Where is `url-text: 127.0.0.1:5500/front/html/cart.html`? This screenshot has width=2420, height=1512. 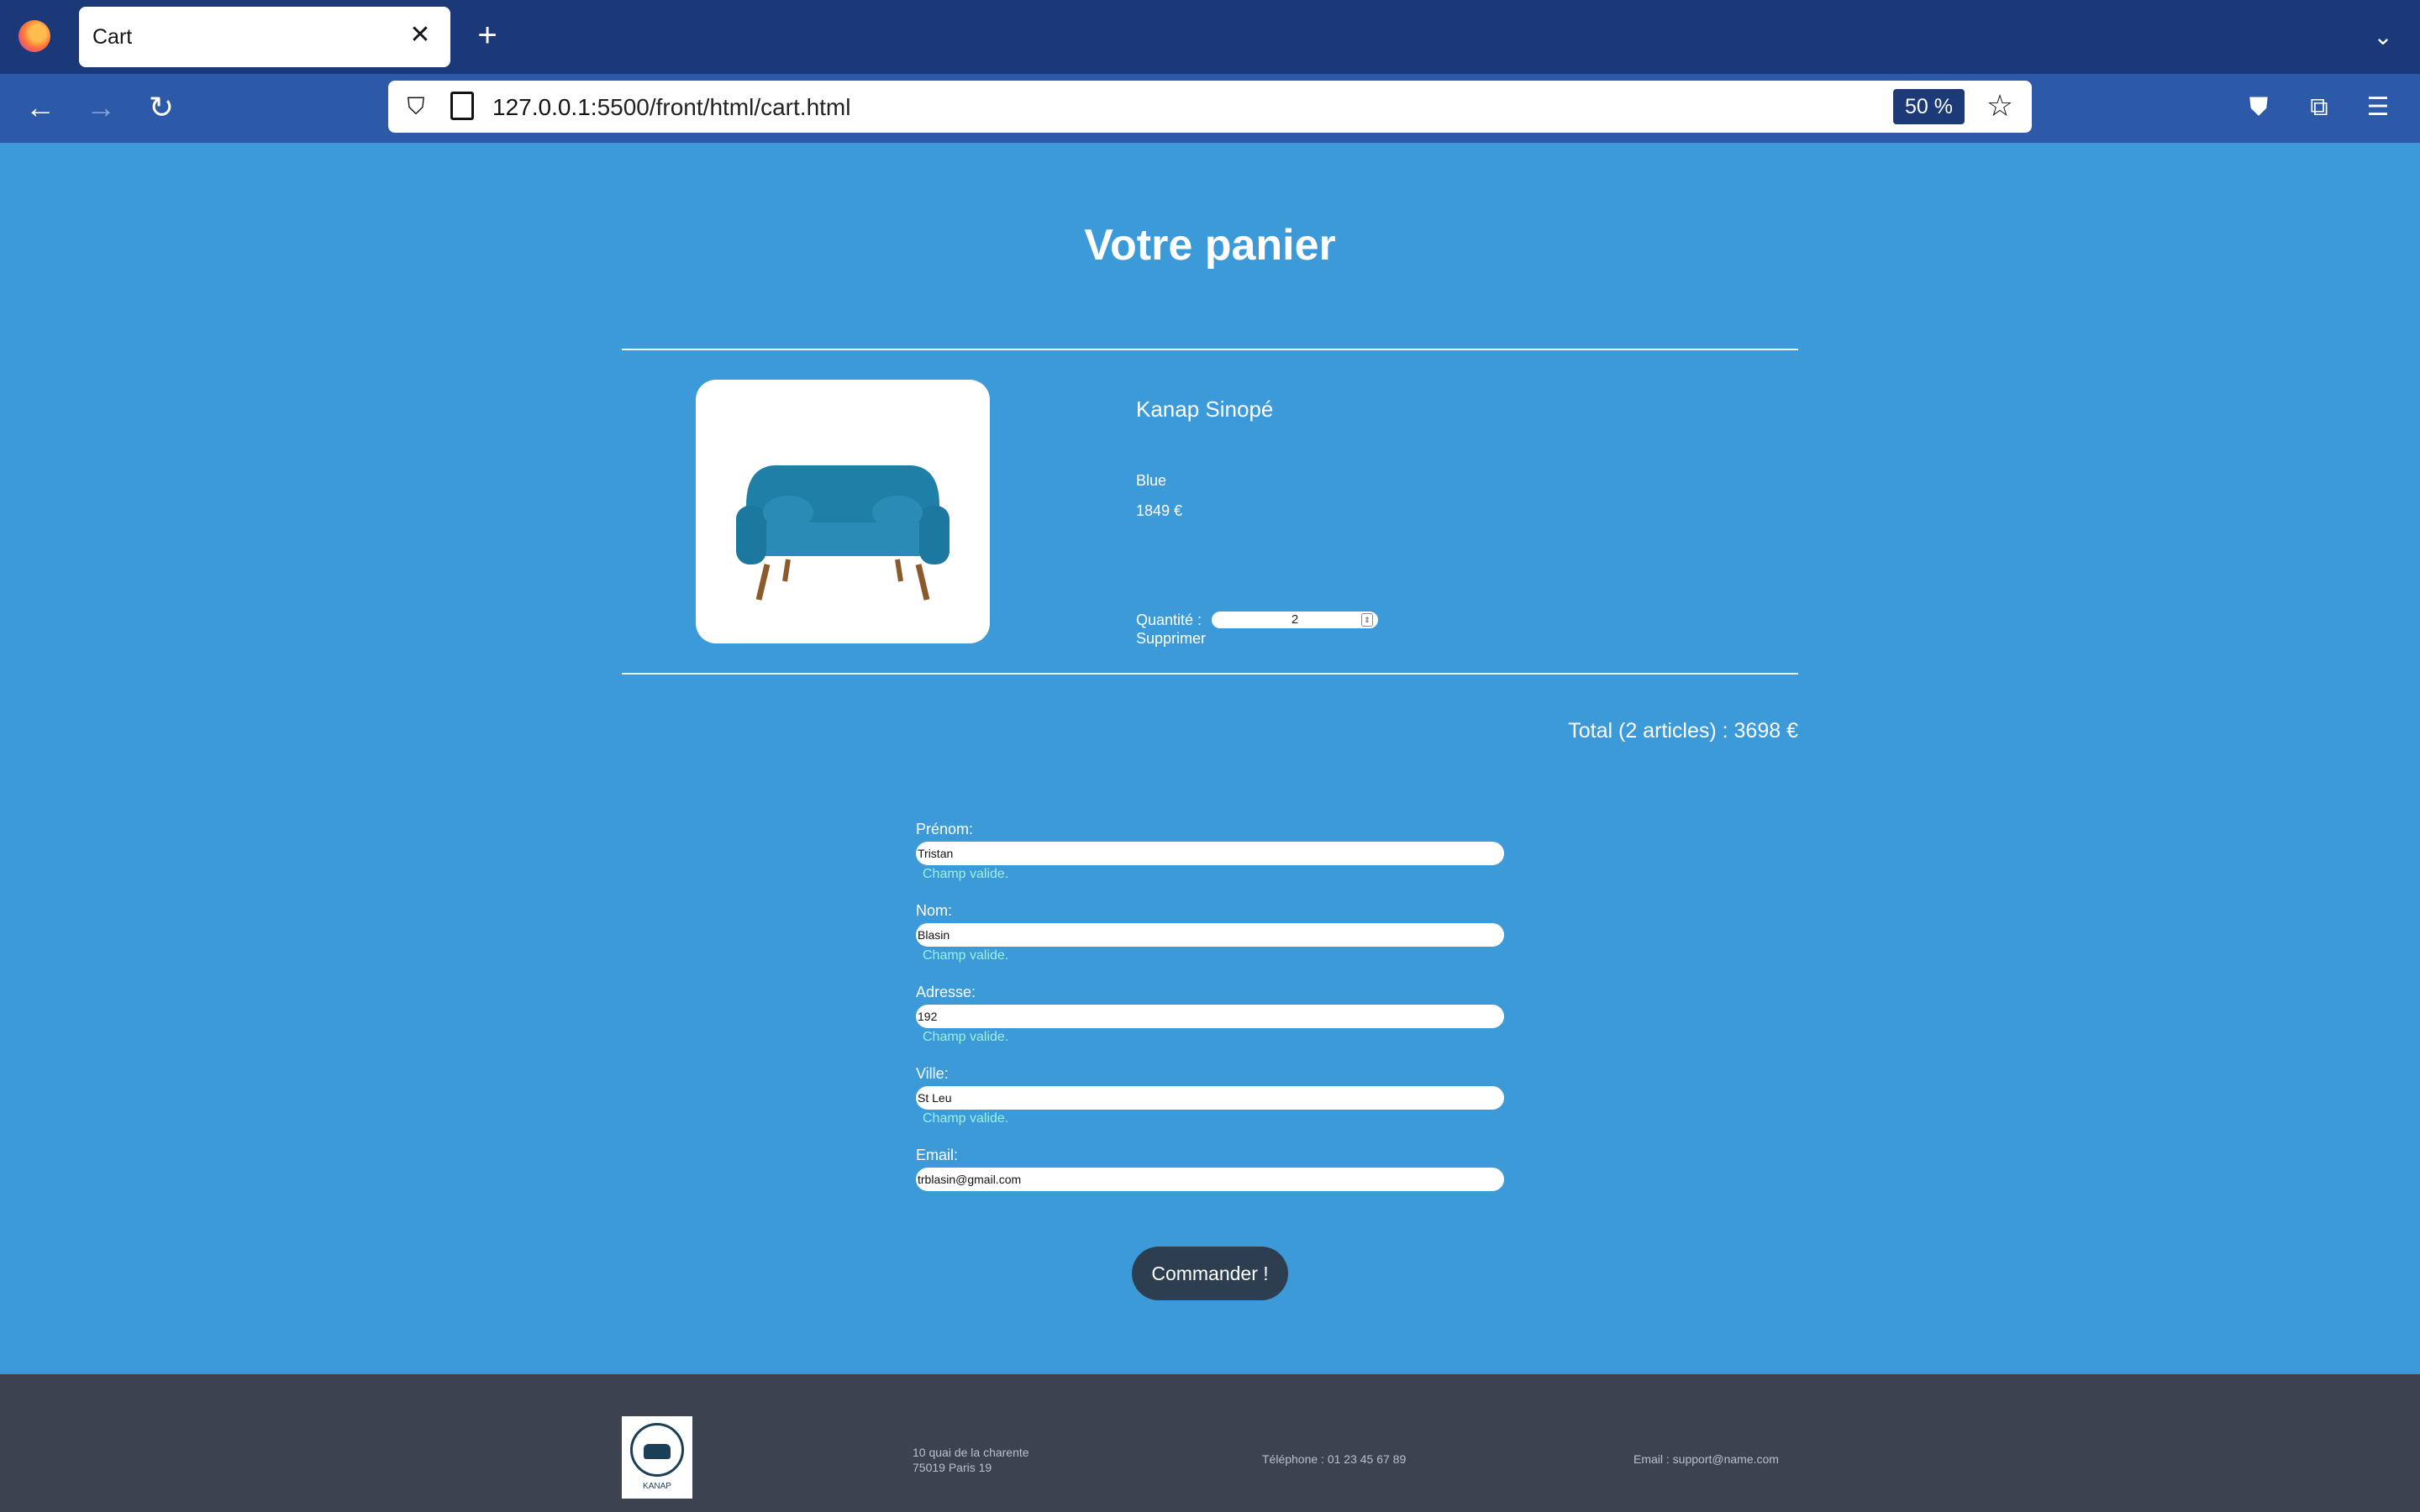
url-text: 127.0.0.1:5500/front/html/cart.html is located at coordinates (671, 107).